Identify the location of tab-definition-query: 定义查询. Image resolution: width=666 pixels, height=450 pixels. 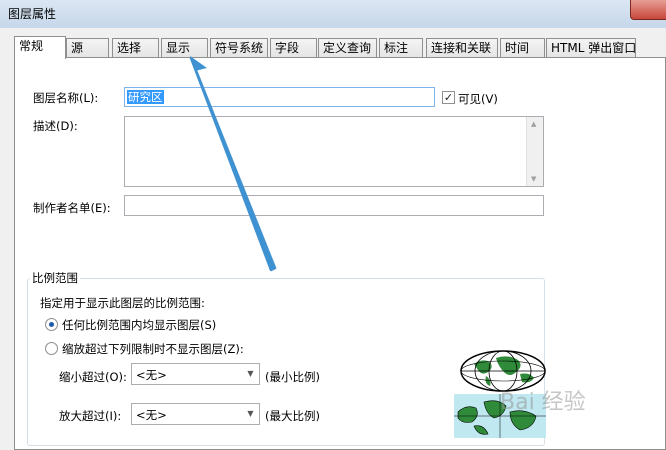
(347, 48).